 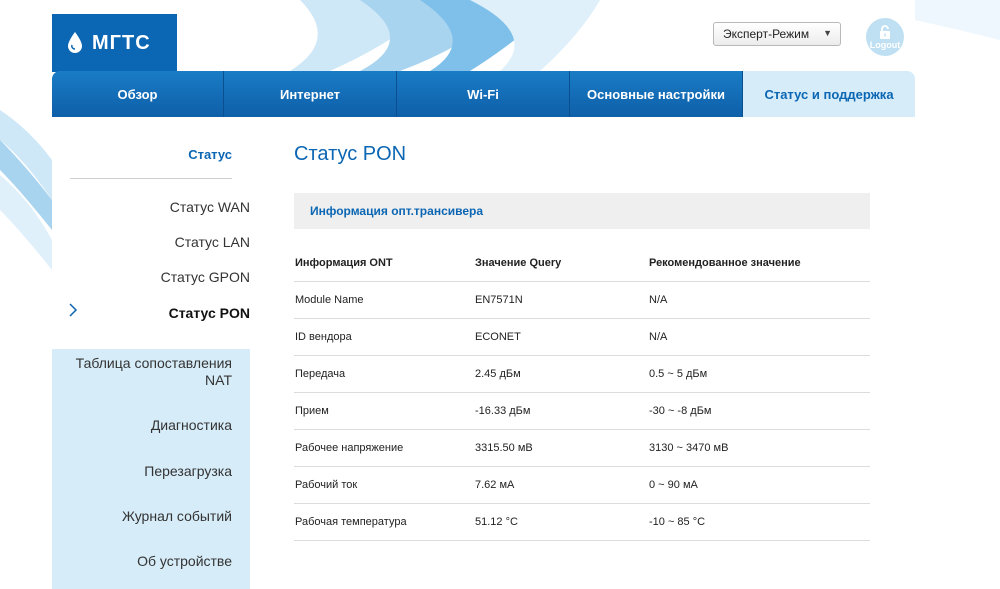 What do you see at coordinates (829, 94) in the screenshot?
I see `tab-status-support: Статус и поддержка` at bounding box center [829, 94].